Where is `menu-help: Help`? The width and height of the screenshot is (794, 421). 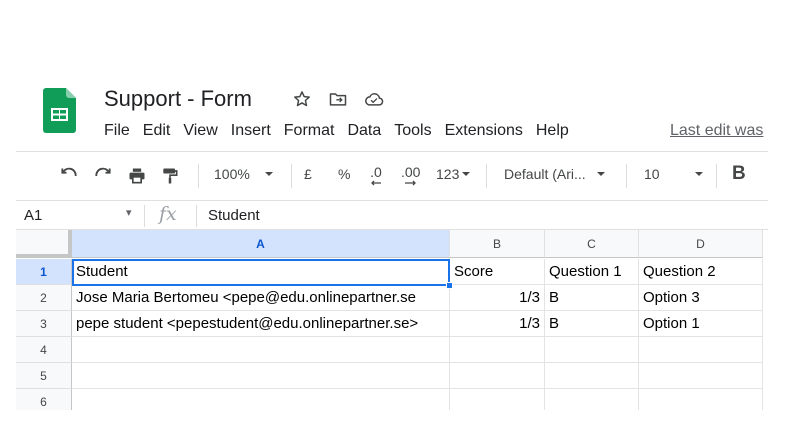 menu-help: Help is located at coordinates (552, 131).